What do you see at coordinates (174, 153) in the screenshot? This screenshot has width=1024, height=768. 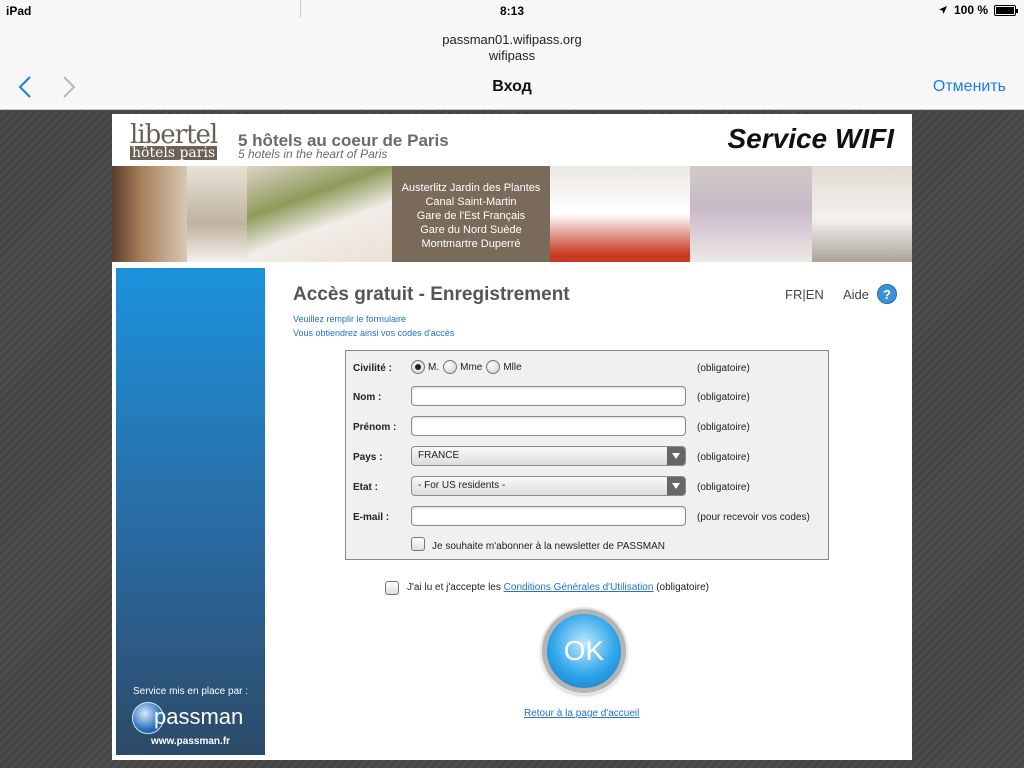 I see `logo-subword: hôtels paris` at bounding box center [174, 153].